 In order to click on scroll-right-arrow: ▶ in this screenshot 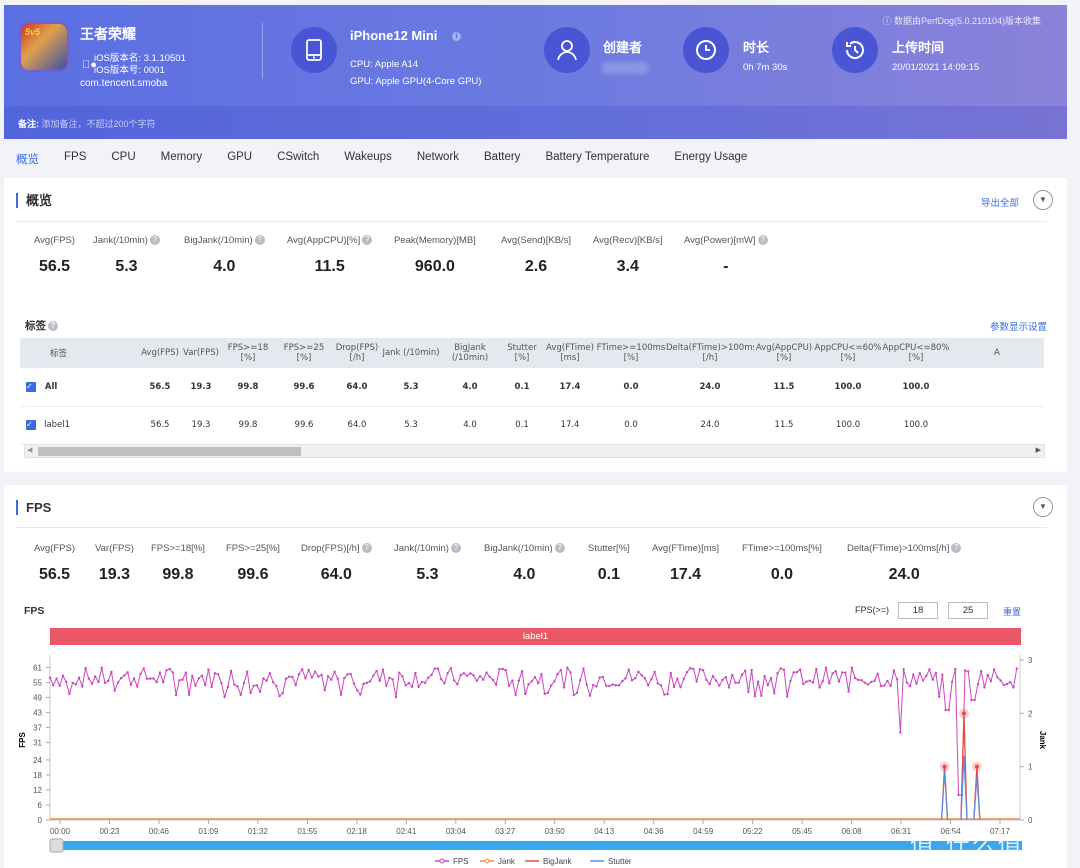, I will do `click(1038, 450)`.